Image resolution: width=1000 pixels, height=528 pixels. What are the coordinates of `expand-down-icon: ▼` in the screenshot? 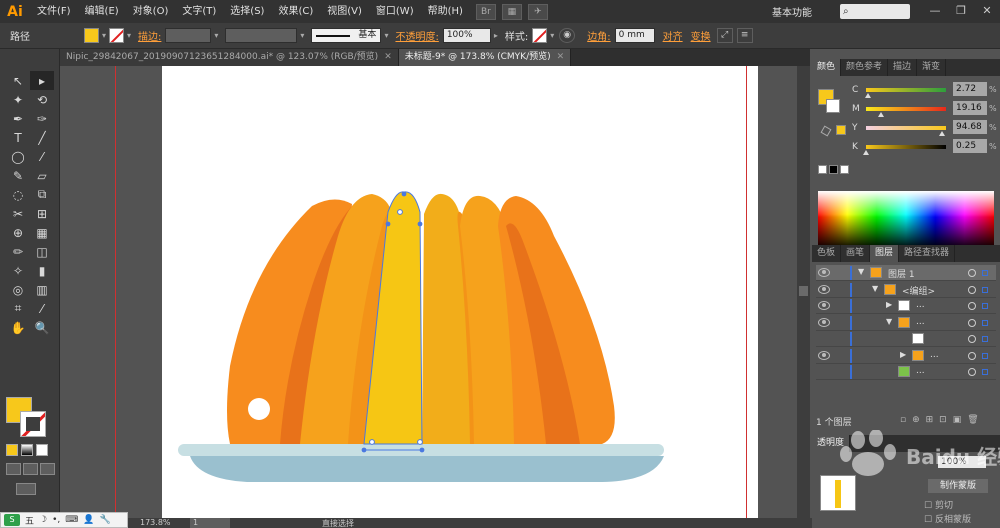 It's located at (875, 288).